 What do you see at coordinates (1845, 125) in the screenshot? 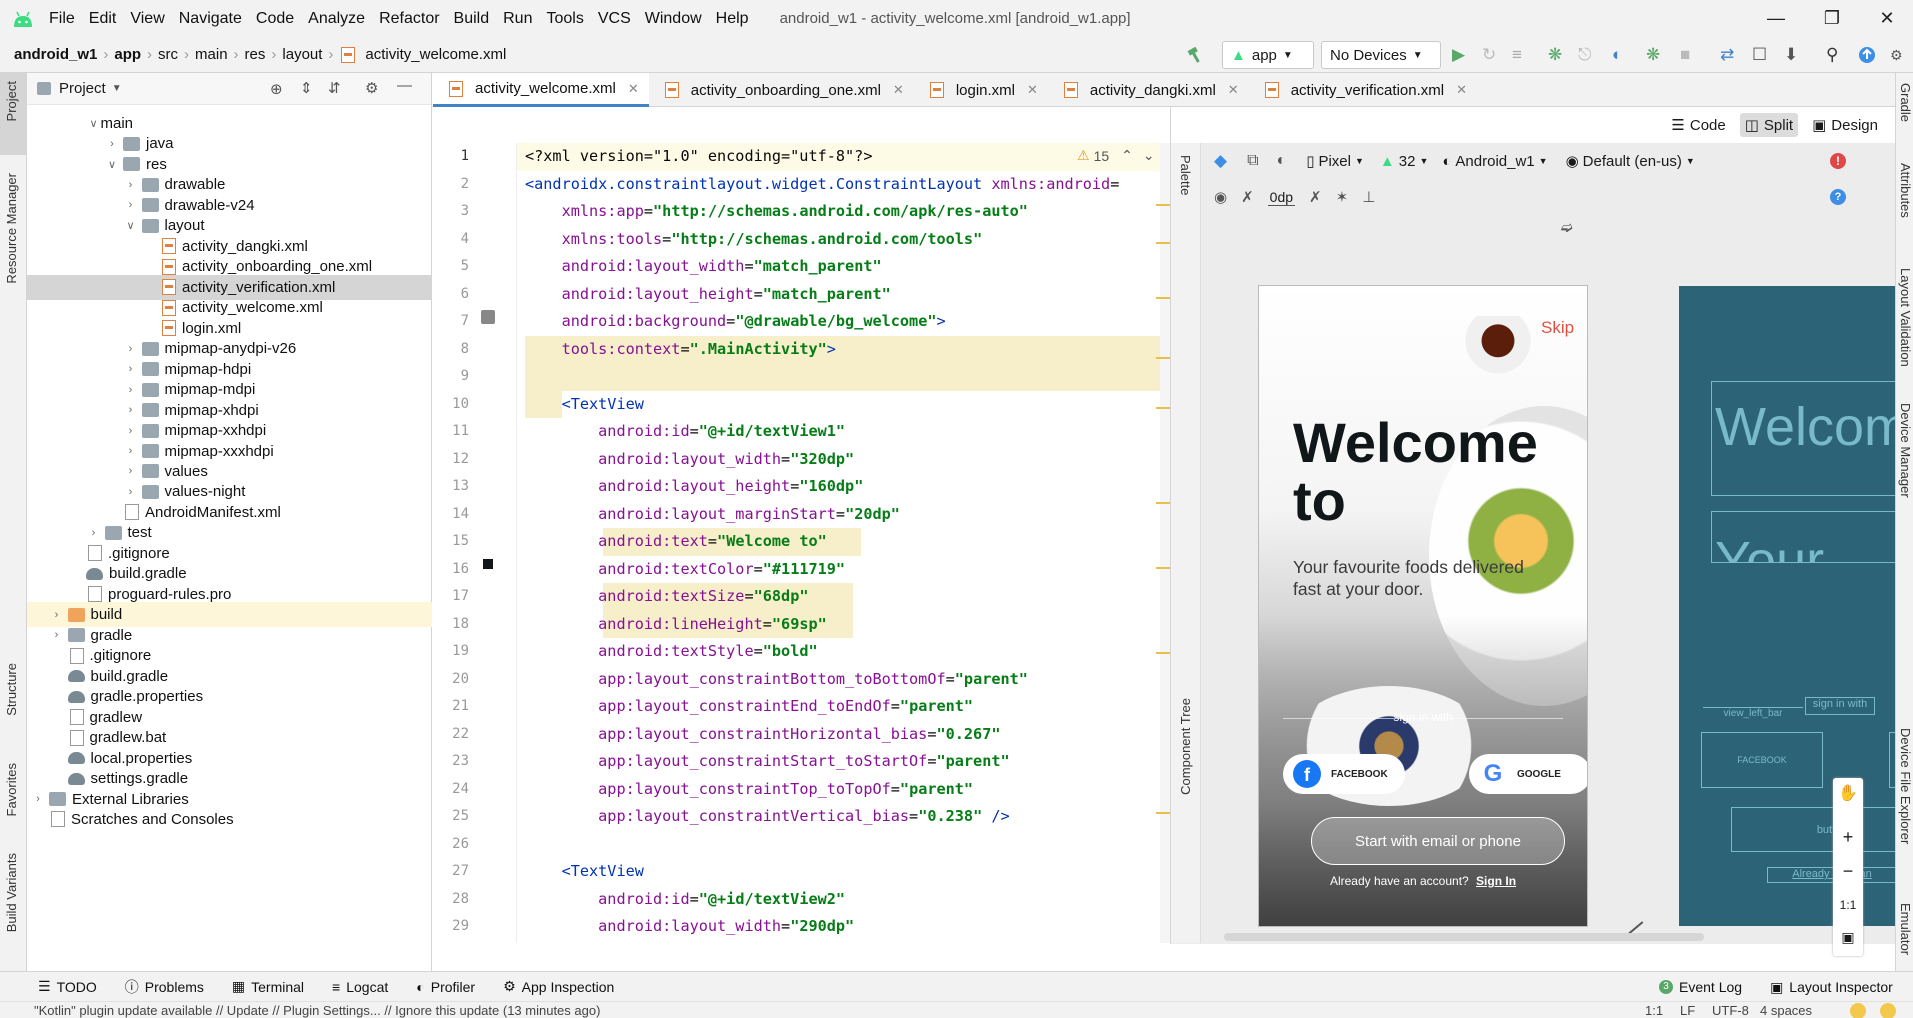
I see `design-mode-button: ▣ Design` at bounding box center [1845, 125].